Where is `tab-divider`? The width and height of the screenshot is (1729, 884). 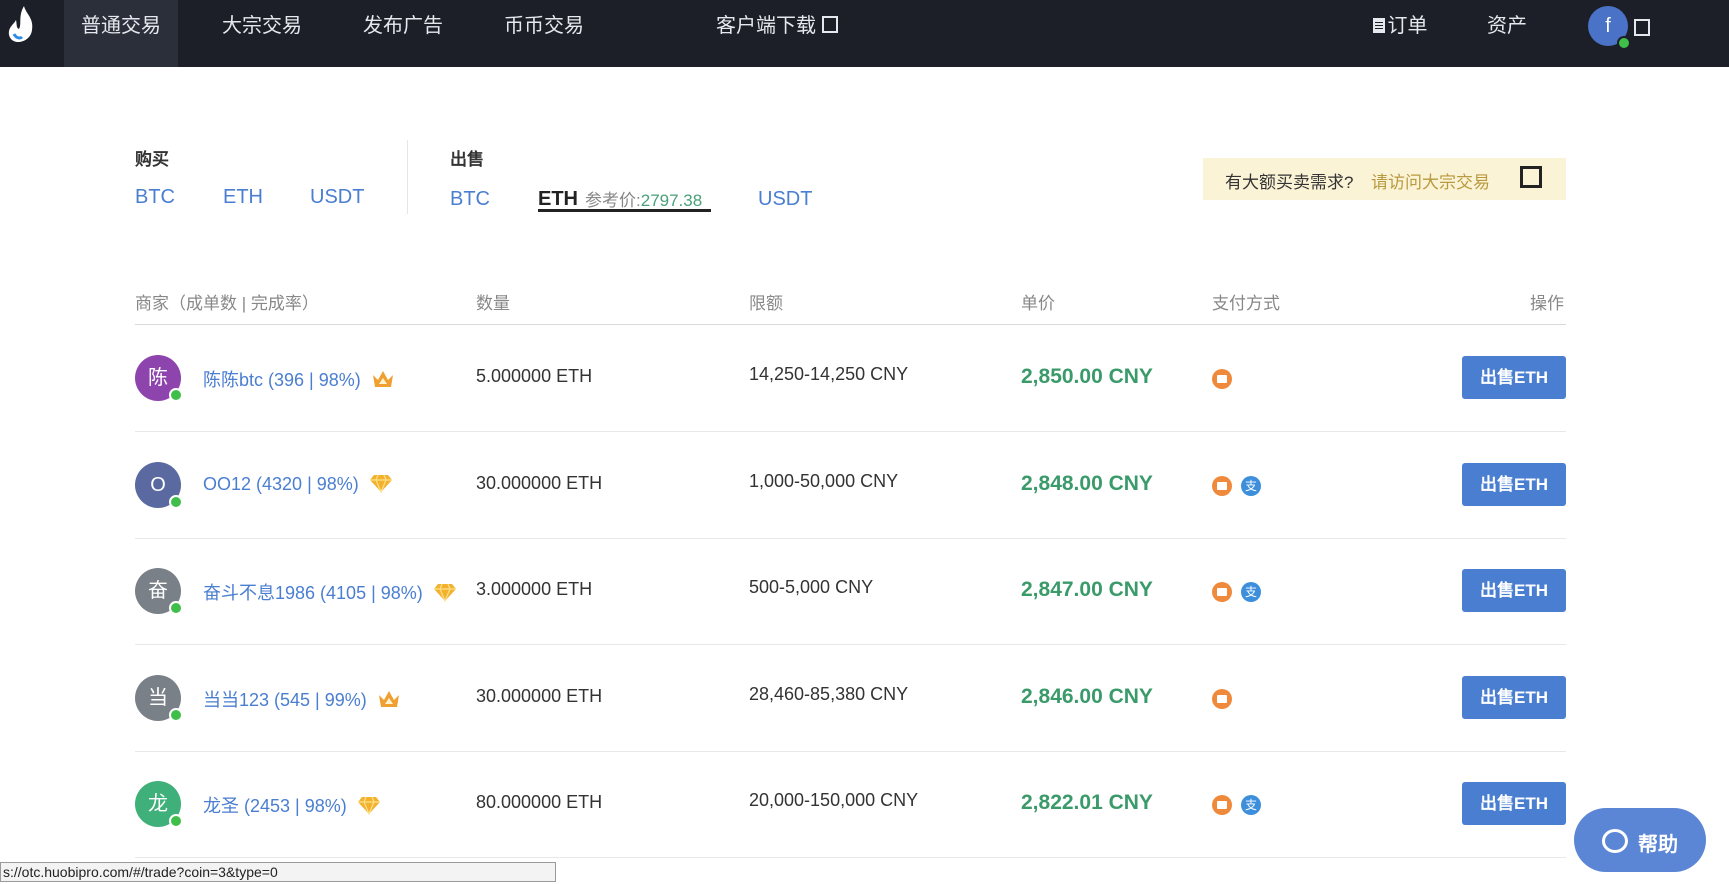 tab-divider is located at coordinates (407, 177).